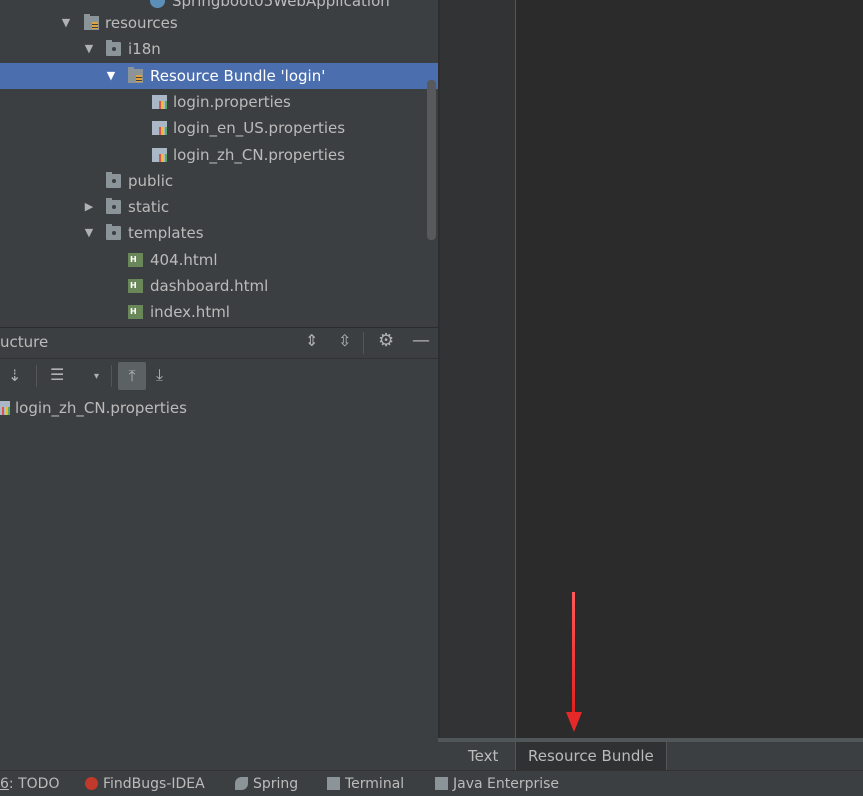  I want to click on tree-item-label: templates, so click(166, 233).